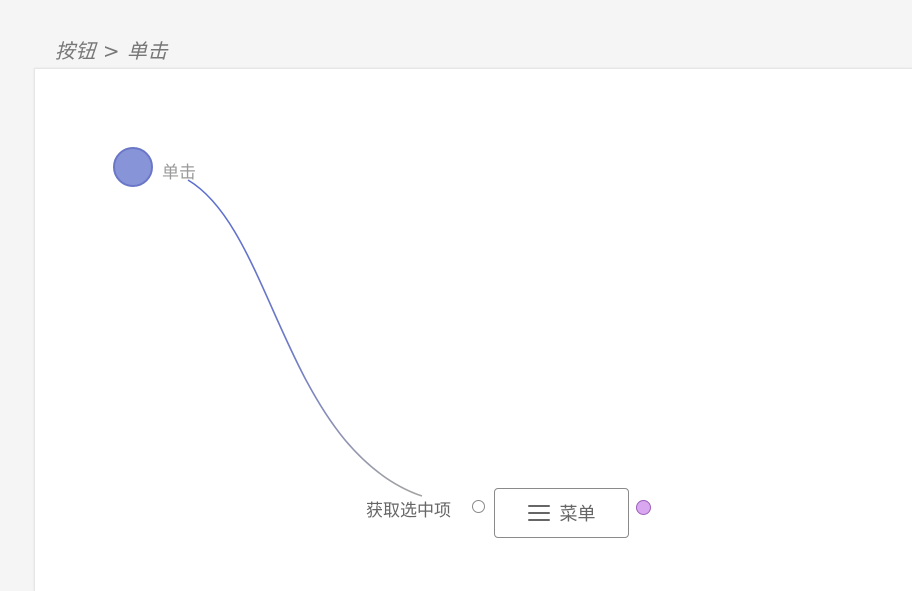 This screenshot has height=591, width=912. I want to click on menu-node: 菜单, so click(561, 513).